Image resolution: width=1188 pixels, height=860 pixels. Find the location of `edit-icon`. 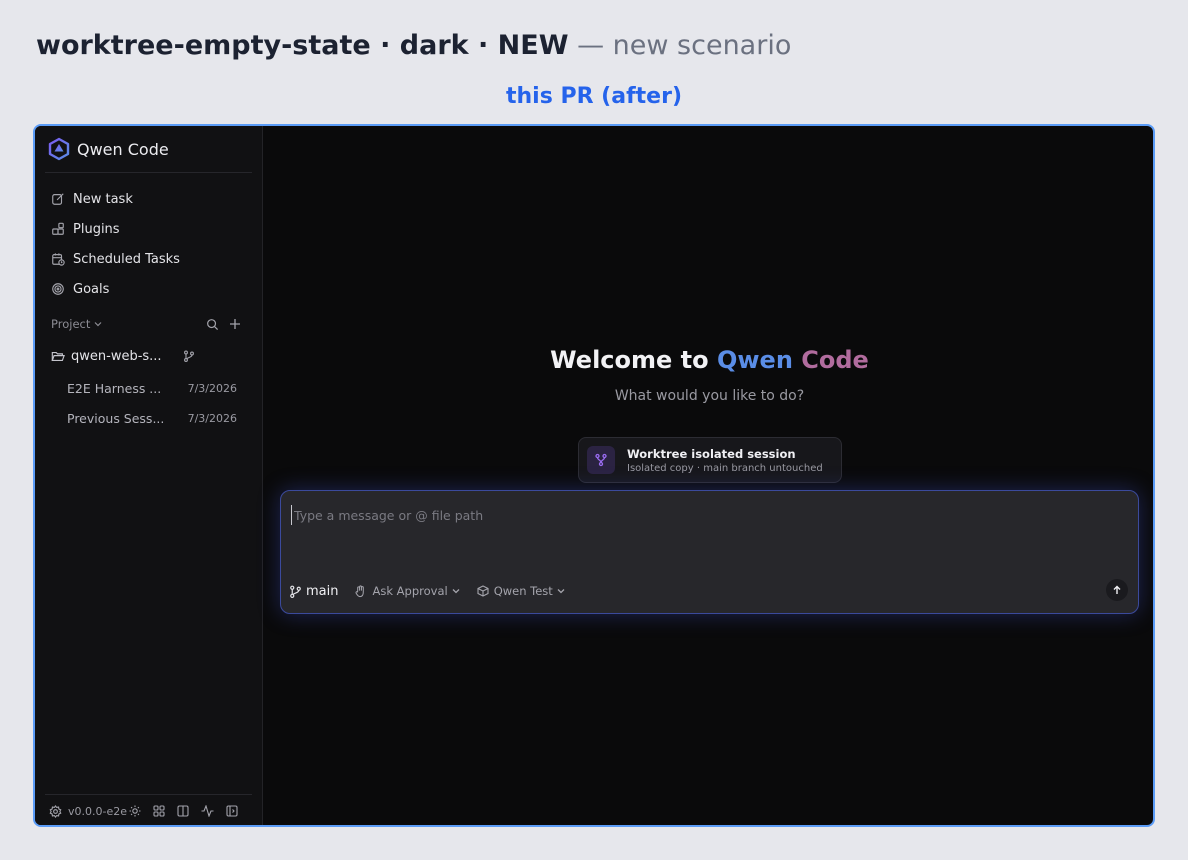

edit-icon is located at coordinates (58, 199).